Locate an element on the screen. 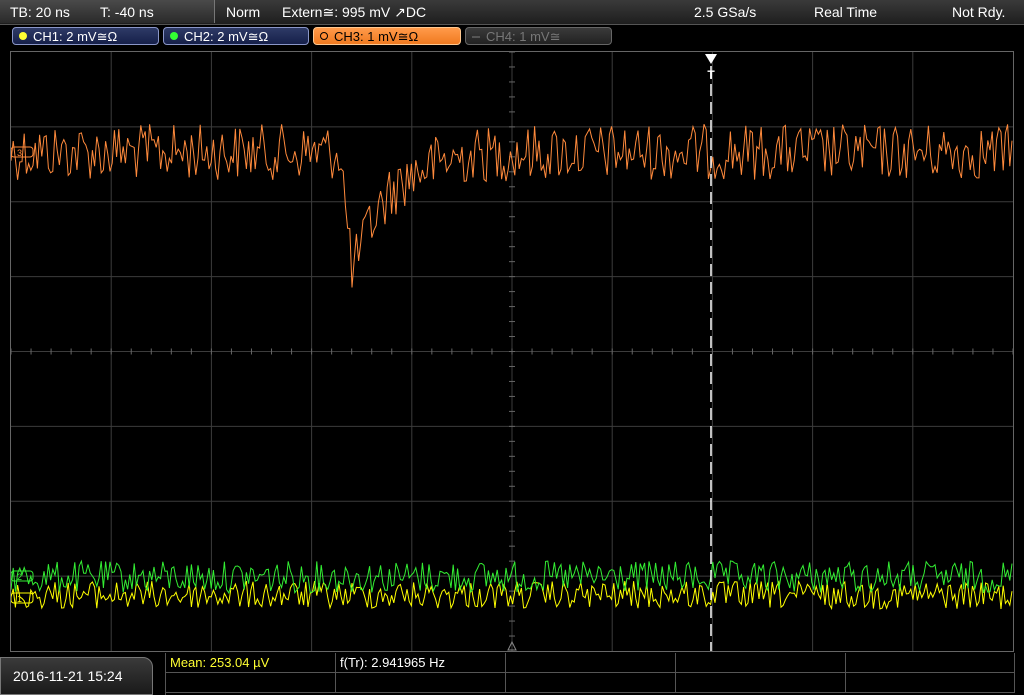  ch4-indicator-icon is located at coordinates (476, 37).